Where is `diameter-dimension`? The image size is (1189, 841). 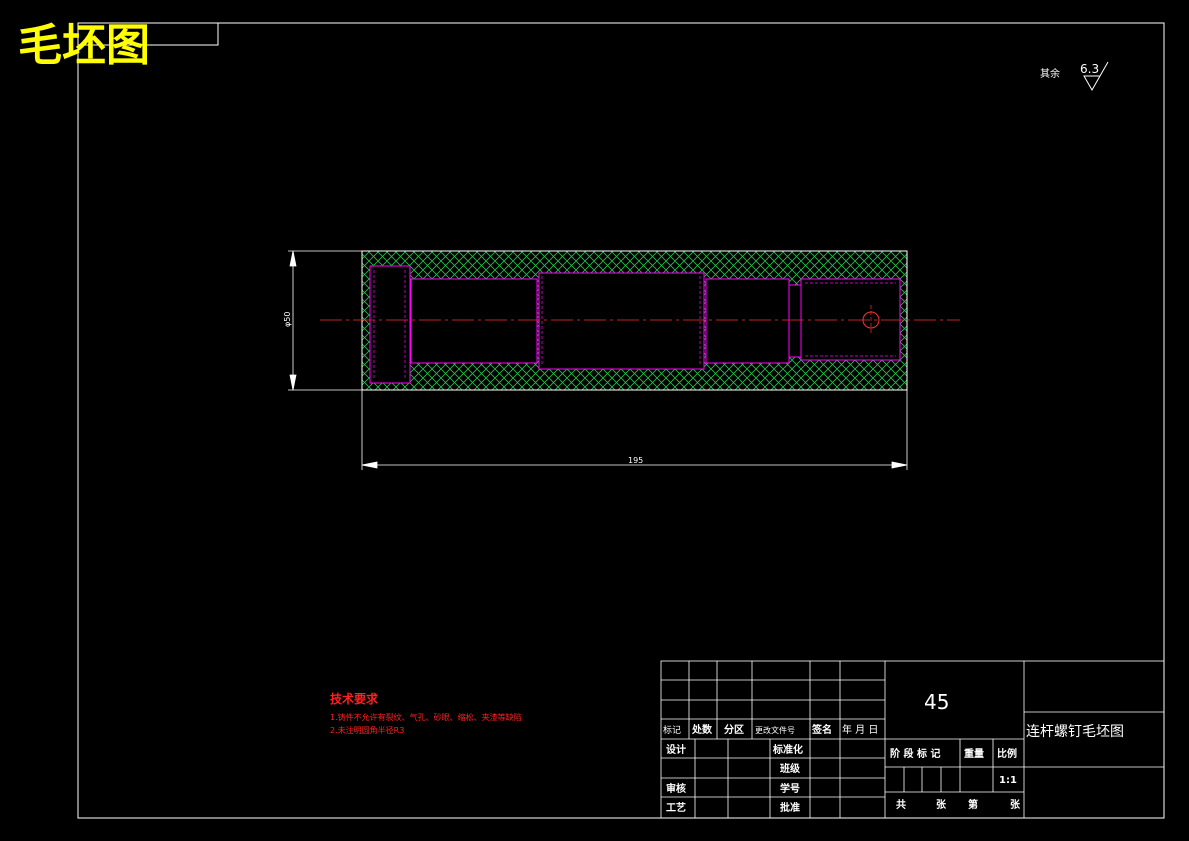
diameter-dimension is located at coordinates (325, 320).